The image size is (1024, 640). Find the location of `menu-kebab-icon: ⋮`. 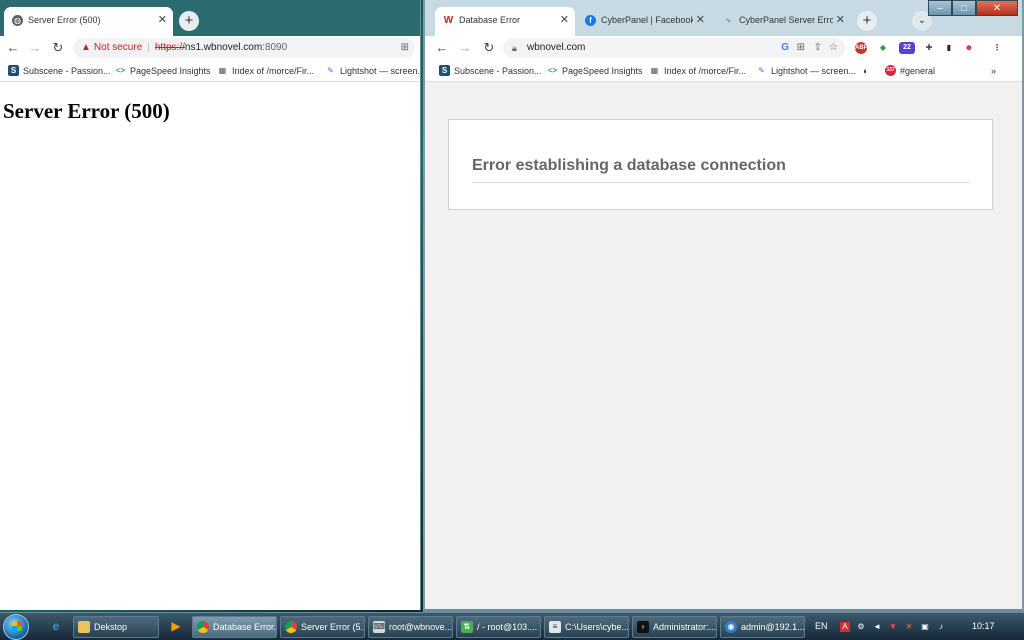

menu-kebab-icon: ⋮ is located at coordinates (997, 48).